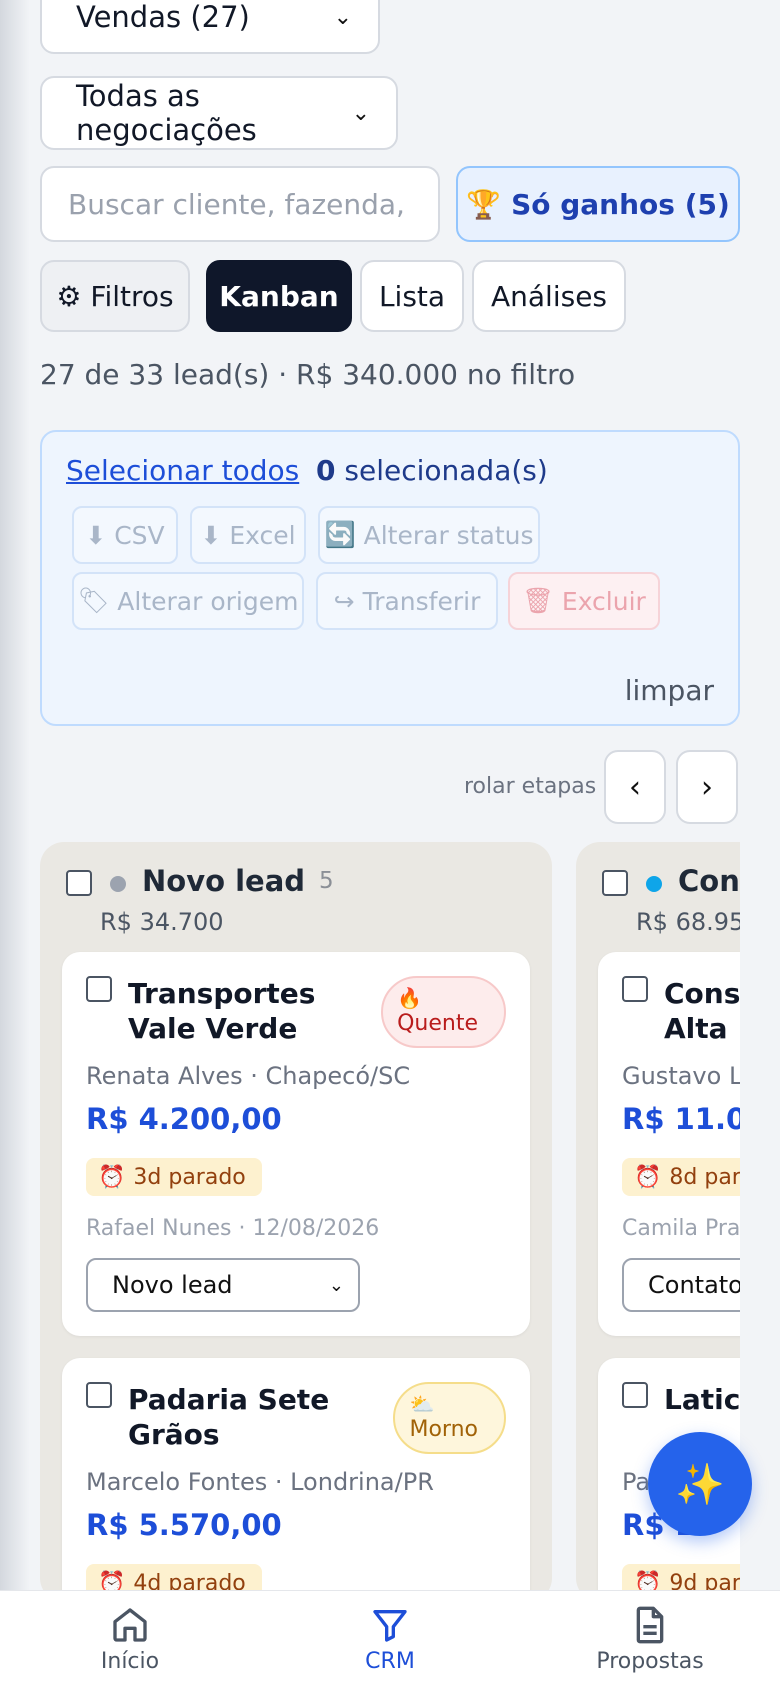 This screenshot has width=780, height=1688. Describe the element at coordinates (182, 470) in the screenshot. I see `select-all-link: Selecionar todos` at that location.